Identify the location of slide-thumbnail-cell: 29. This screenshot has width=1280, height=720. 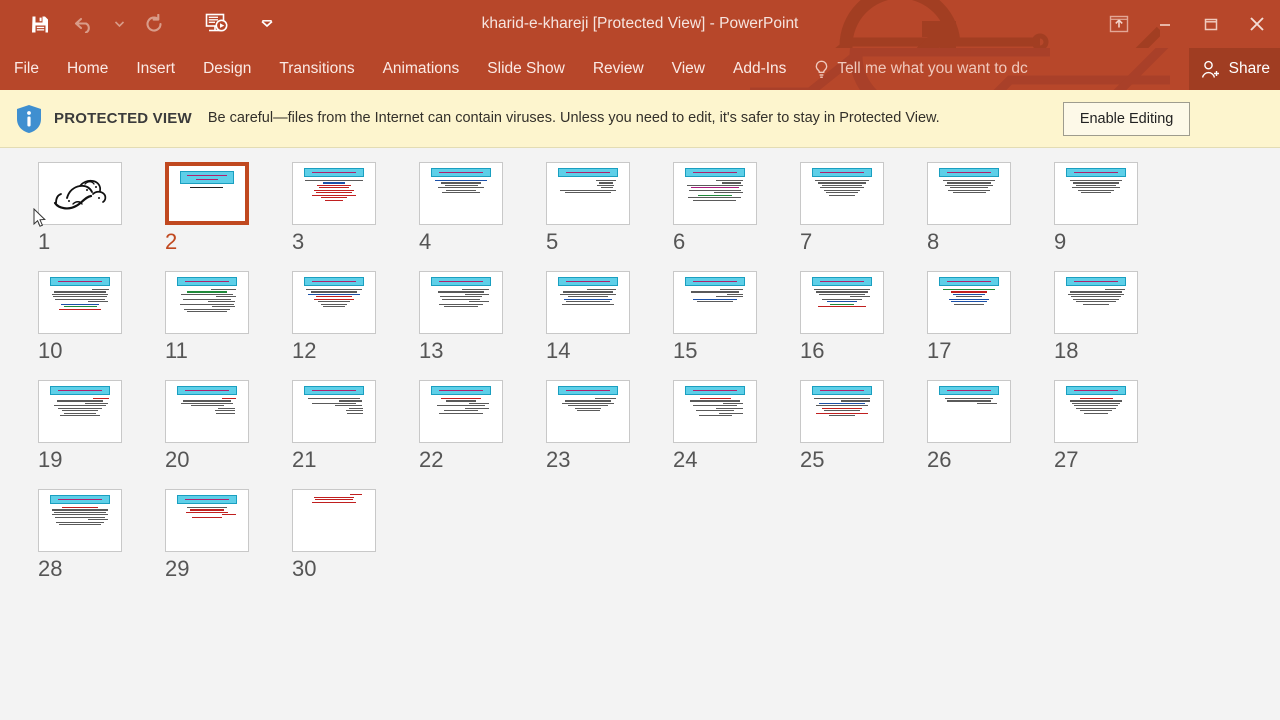
(212, 534).